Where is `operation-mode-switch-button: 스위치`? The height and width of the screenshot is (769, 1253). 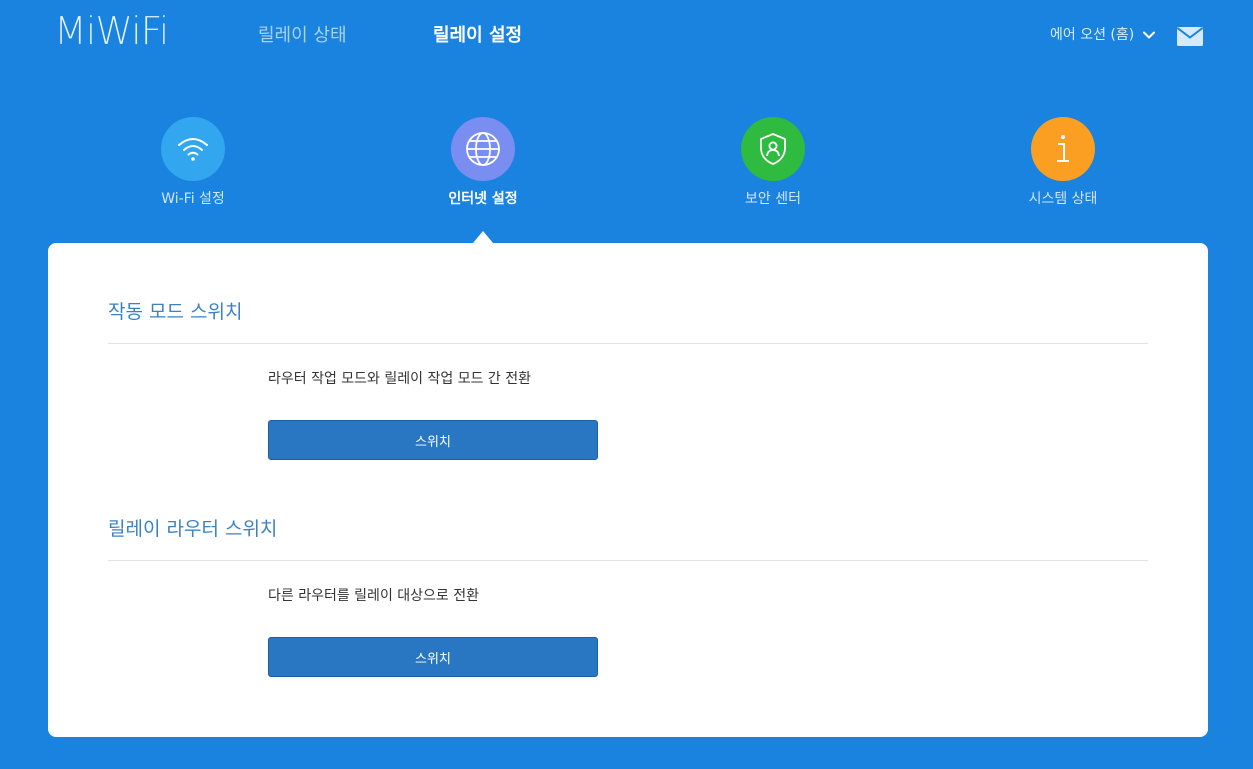
operation-mode-switch-button: 스위치 is located at coordinates (433, 440).